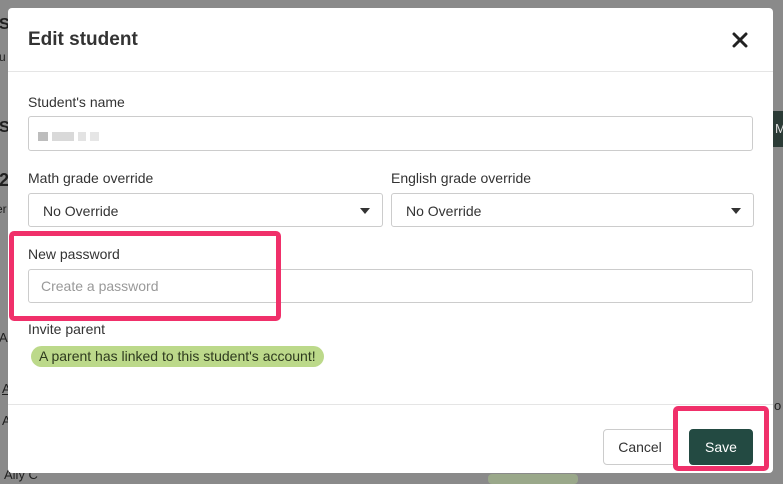  What do you see at coordinates (390, 133) in the screenshot?
I see `student-name-input` at bounding box center [390, 133].